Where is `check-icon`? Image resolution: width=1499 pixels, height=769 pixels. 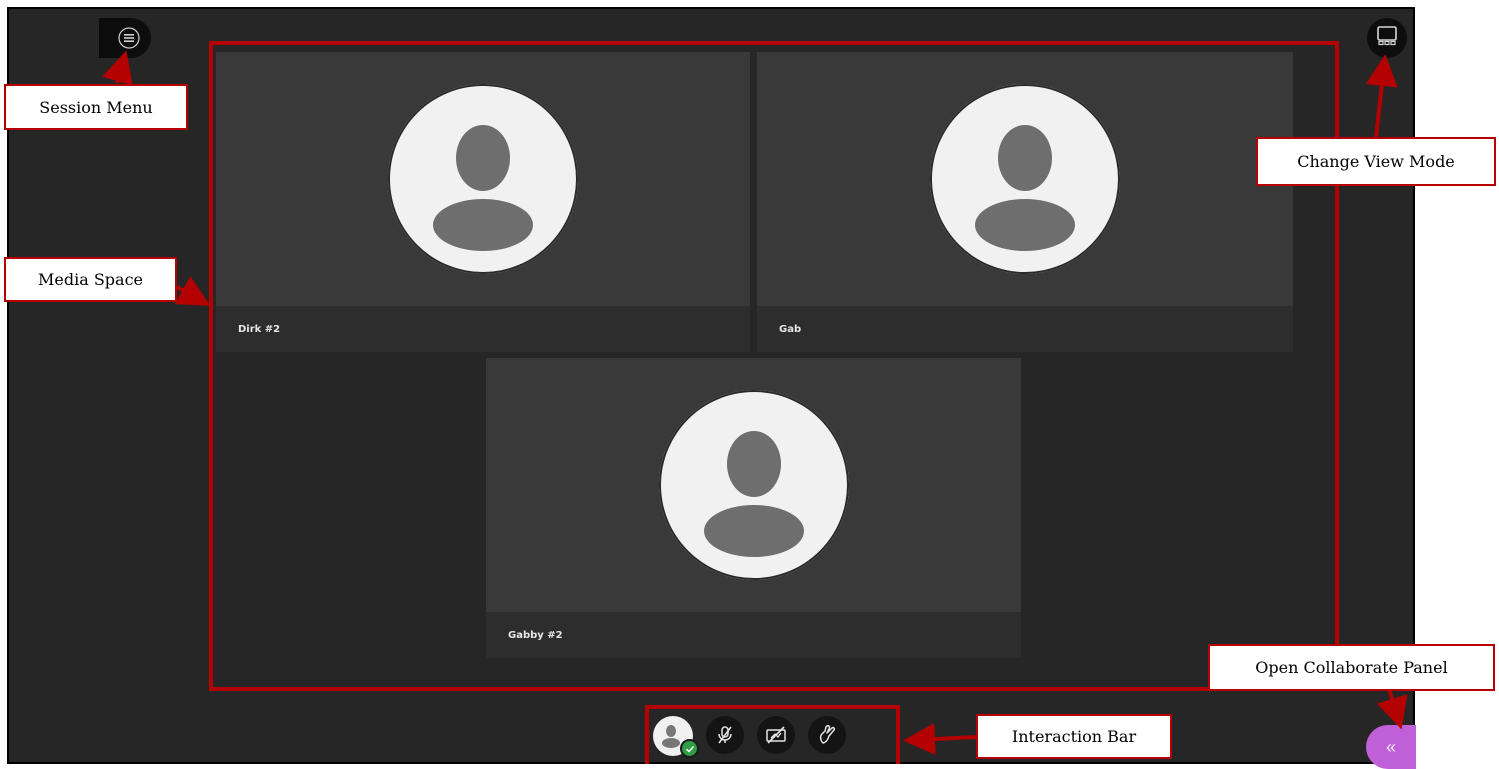 check-icon is located at coordinates (689, 749).